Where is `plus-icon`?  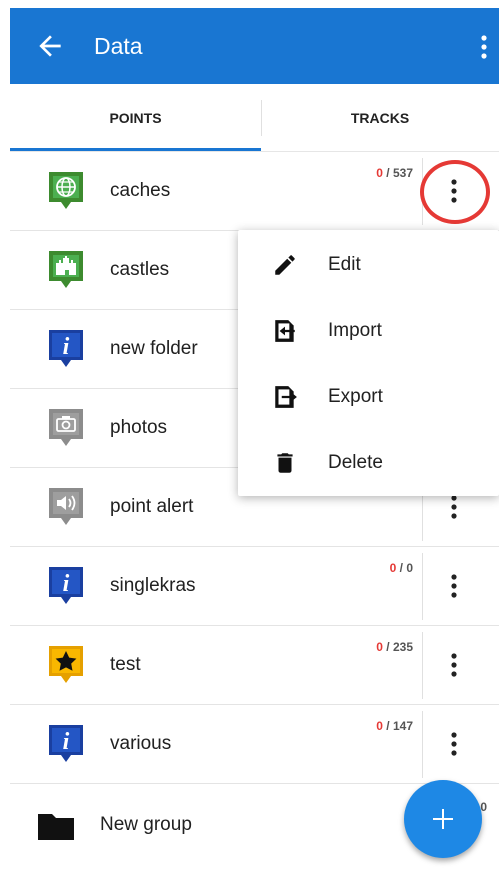 plus-icon is located at coordinates (443, 819).